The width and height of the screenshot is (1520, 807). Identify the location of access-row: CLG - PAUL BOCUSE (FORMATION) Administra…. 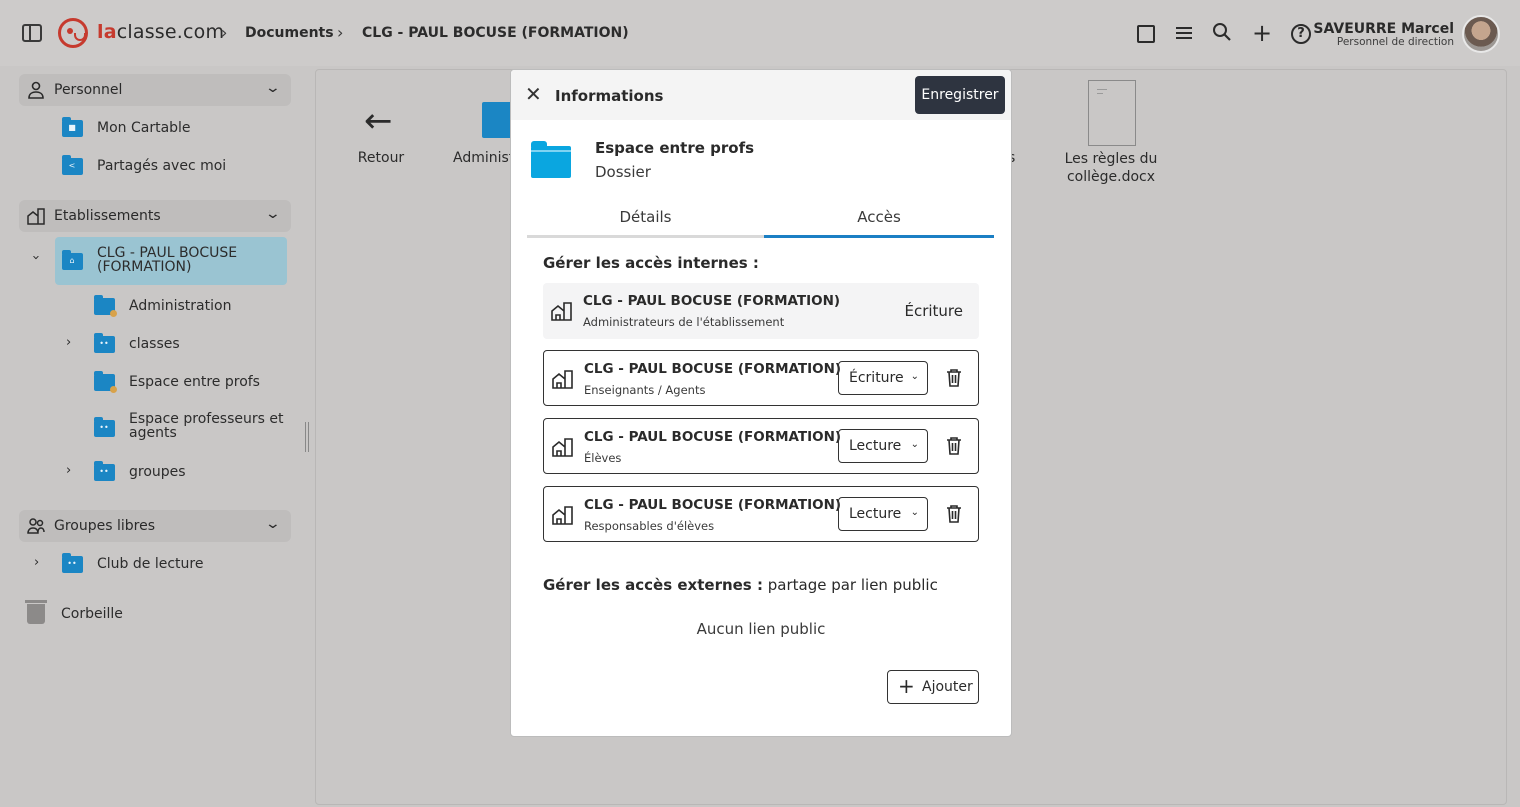
(761, 311).